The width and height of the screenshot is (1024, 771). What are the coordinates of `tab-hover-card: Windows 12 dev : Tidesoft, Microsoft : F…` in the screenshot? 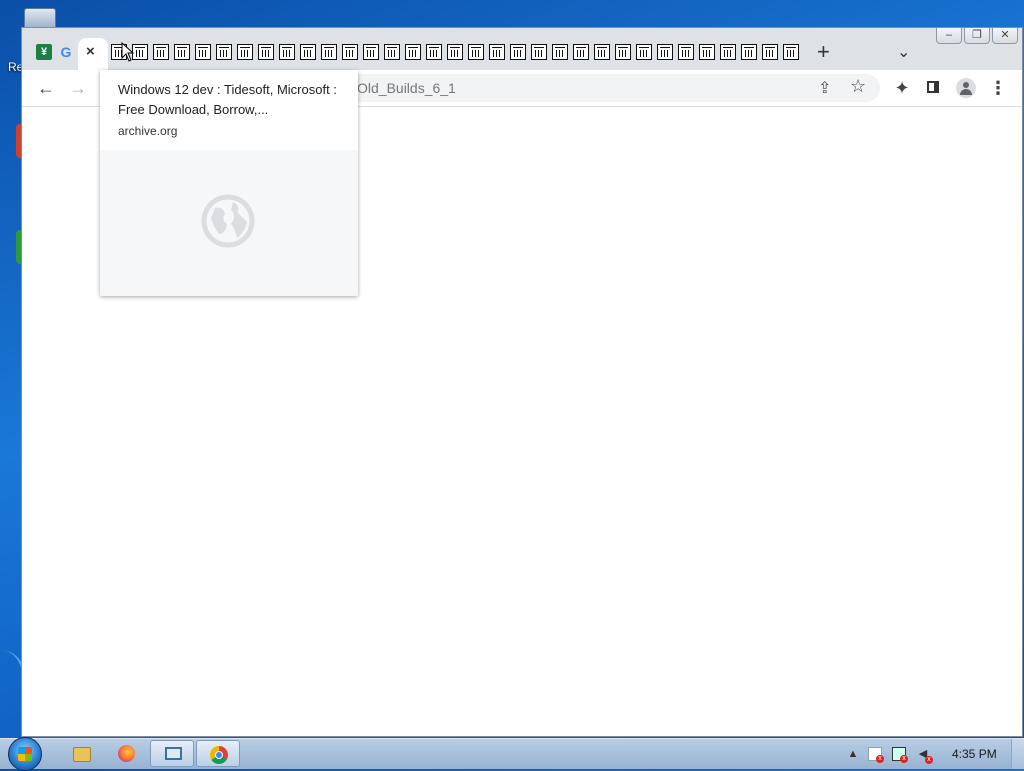 It's located at (229, 183).